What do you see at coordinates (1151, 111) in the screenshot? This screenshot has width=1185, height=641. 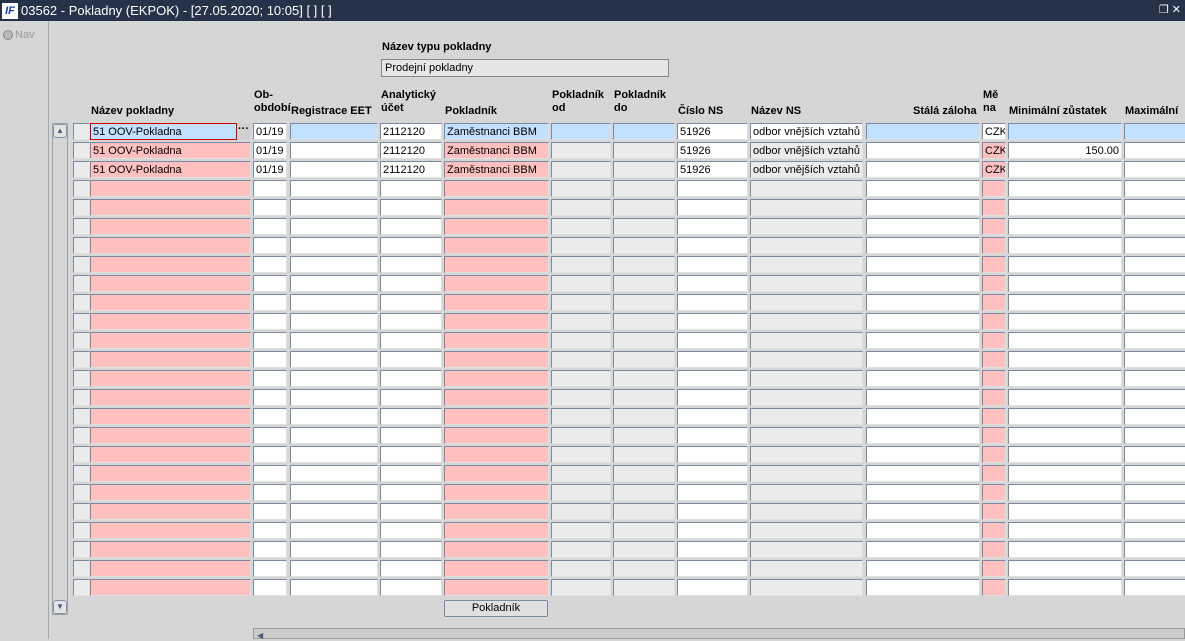 I see `column-header-max: Maximální` at bounding box center [1151, 111].